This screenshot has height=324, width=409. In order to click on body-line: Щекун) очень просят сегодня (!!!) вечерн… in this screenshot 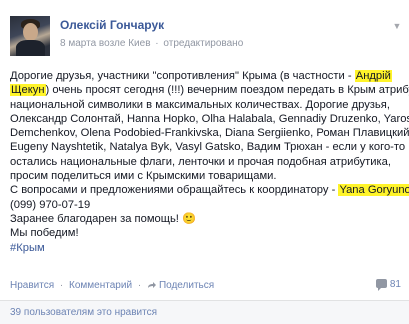, I will do `click(209, 90)`.